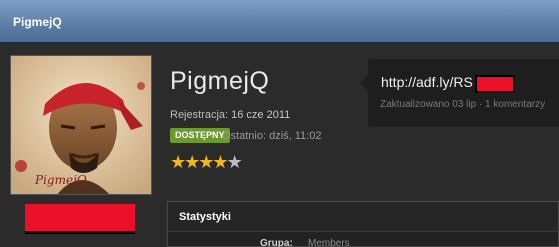  What do you see at coordinates (427, 82) in the screenshot?
I see `status-update-text: http://adf.ly/RS` at bounding box center [427, 82].